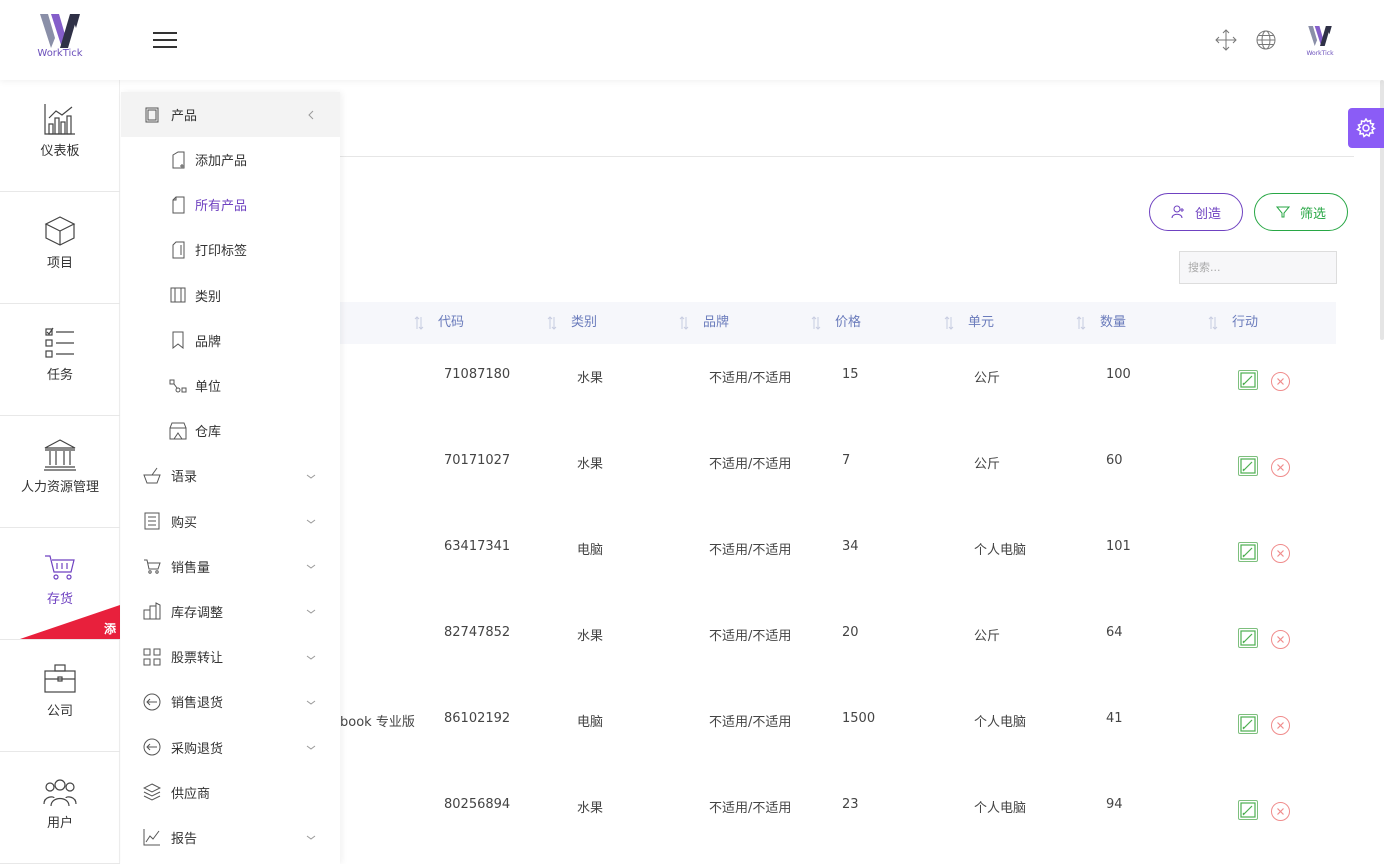  What do you see at coordinates (60, 678) in the screenshot?
I see `briefcase-icon` at bounding box center [60, 678].